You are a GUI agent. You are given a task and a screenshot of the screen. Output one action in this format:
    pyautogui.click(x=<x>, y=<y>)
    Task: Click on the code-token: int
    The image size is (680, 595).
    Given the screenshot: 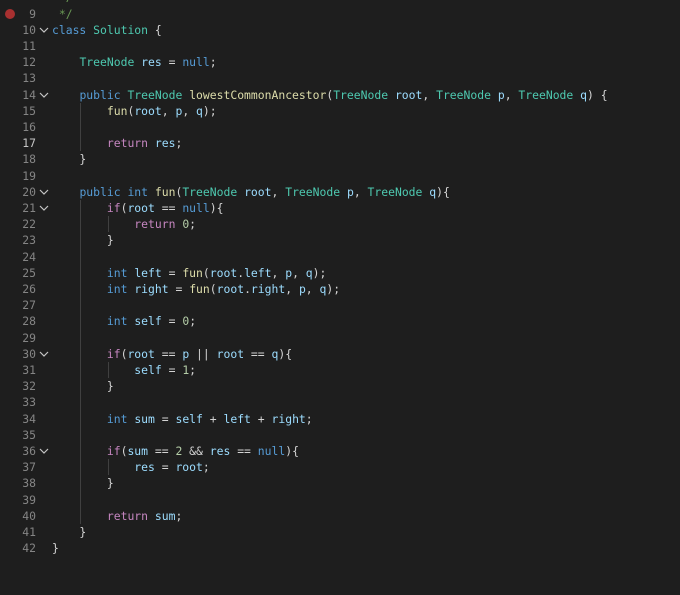 What is the action you would take?
    pyautogui.click(x=117, y=272)
    